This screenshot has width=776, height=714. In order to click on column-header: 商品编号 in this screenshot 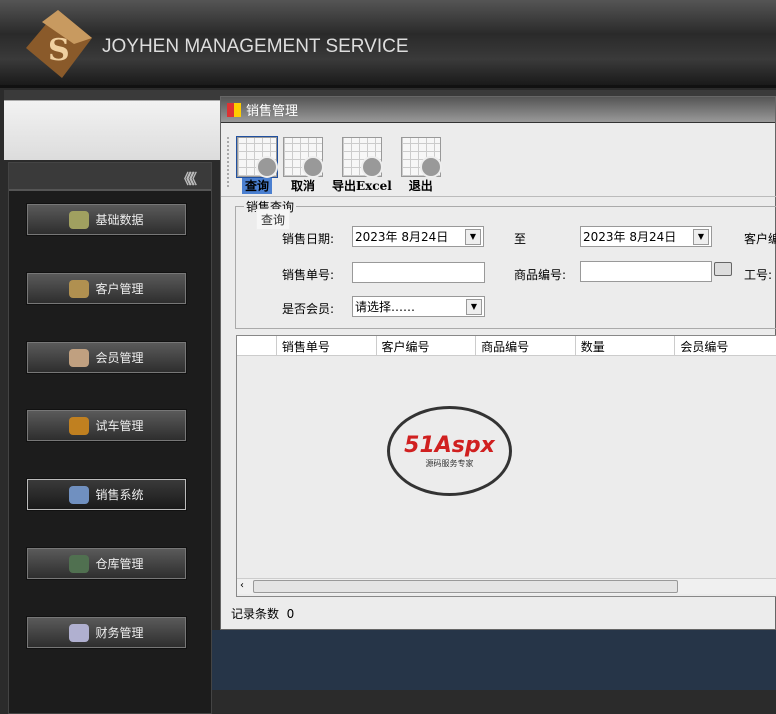, I will do `click(526, 345)`.